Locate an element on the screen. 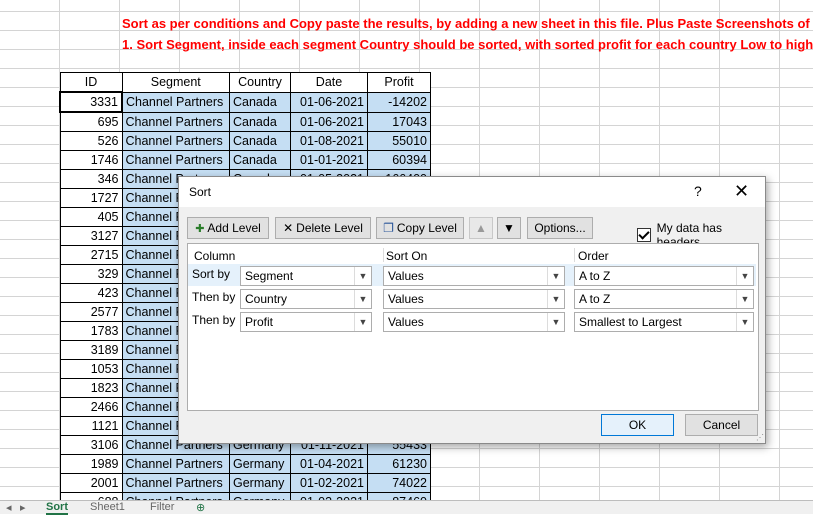  cell-id: 526 is located at coordinates (91, 141).